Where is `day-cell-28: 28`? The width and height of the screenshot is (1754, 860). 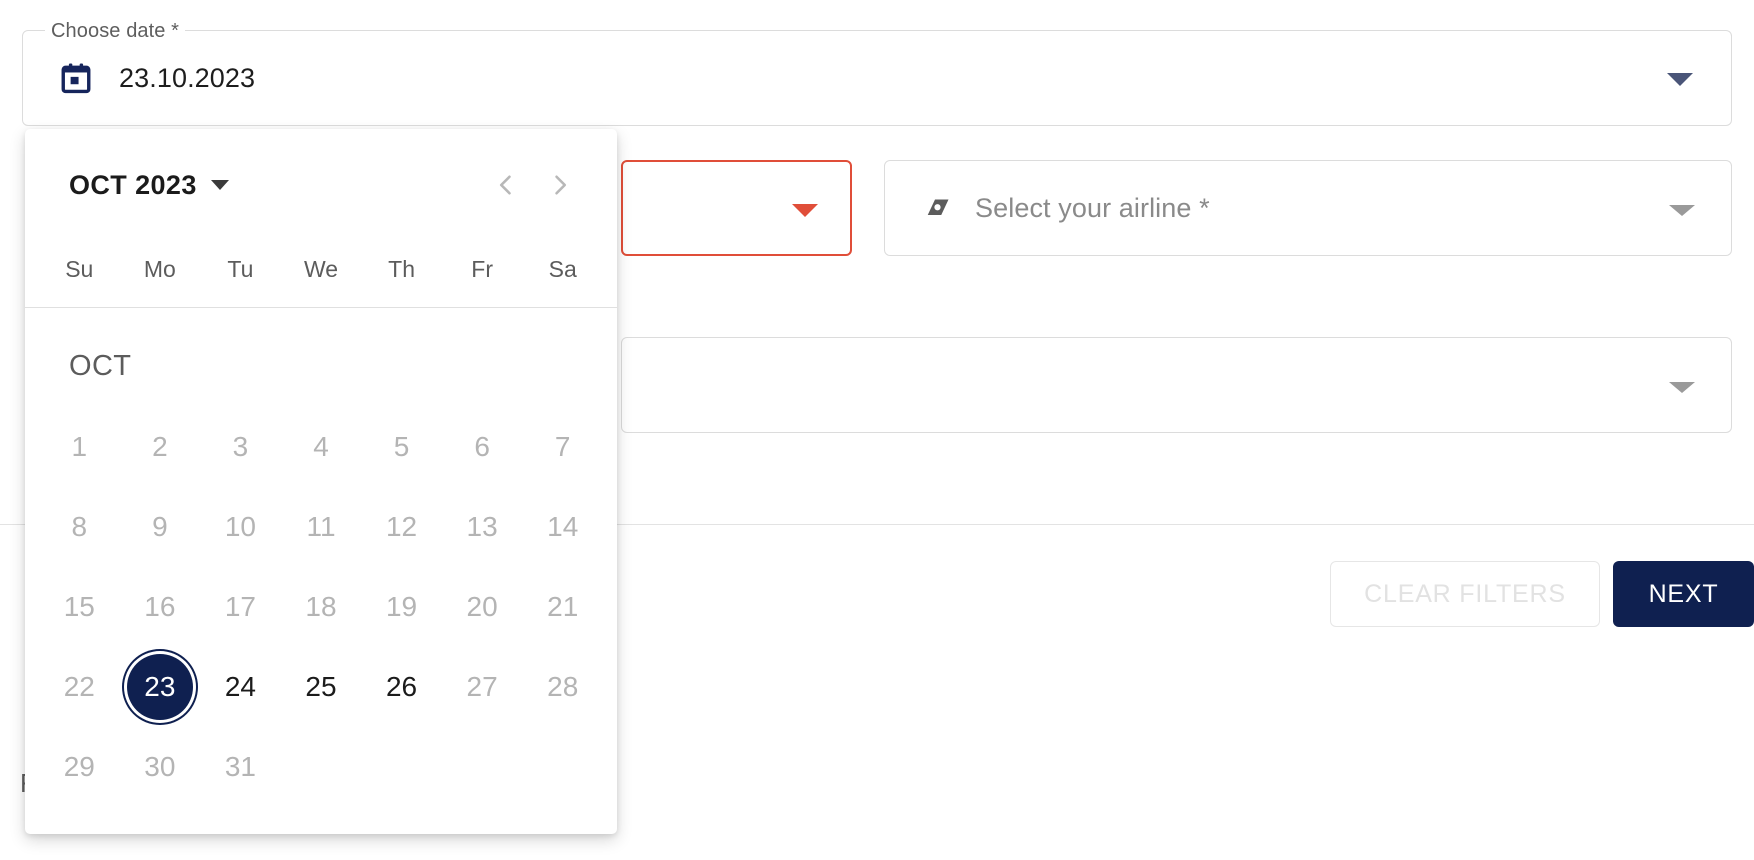
day-cell-28: 28 is located at coordinates (562, 687).